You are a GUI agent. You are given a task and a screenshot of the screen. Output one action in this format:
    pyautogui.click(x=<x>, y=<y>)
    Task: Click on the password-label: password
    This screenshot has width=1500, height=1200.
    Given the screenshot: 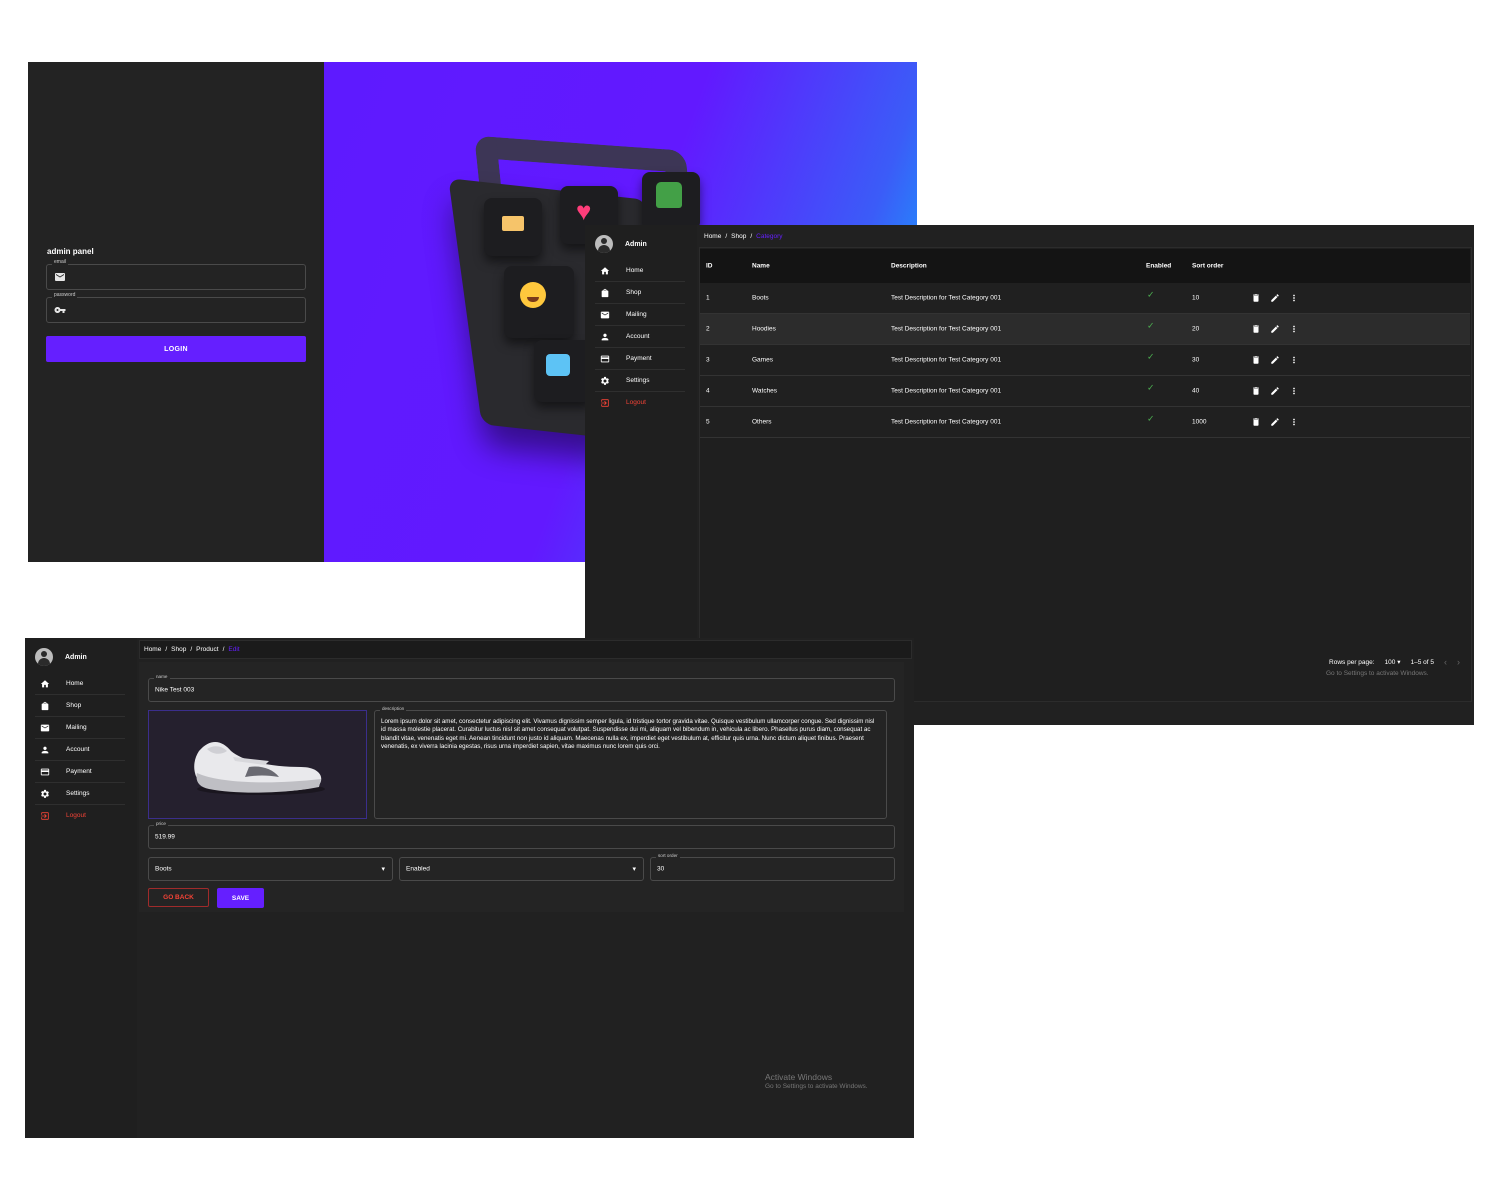 What is the action you would take?
    pyautogui.click(x=65, y=295)
    